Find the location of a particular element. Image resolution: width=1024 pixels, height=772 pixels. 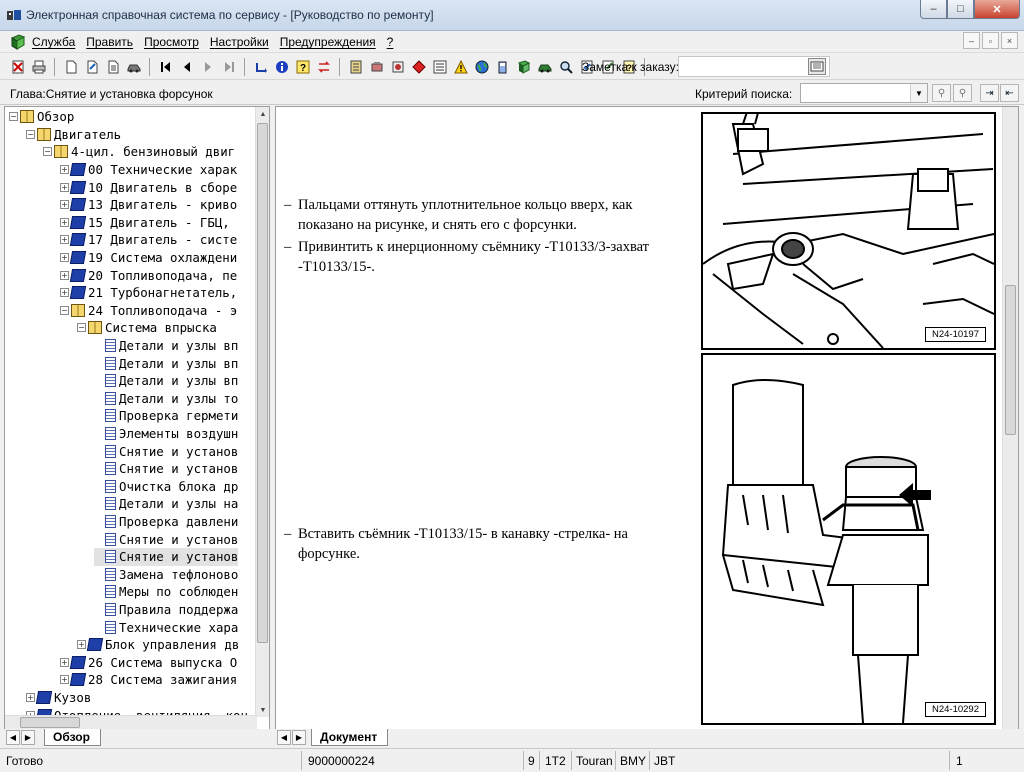

tree-node: − 4-цил. бензиновый двиг is located at coordinates (139, 152).